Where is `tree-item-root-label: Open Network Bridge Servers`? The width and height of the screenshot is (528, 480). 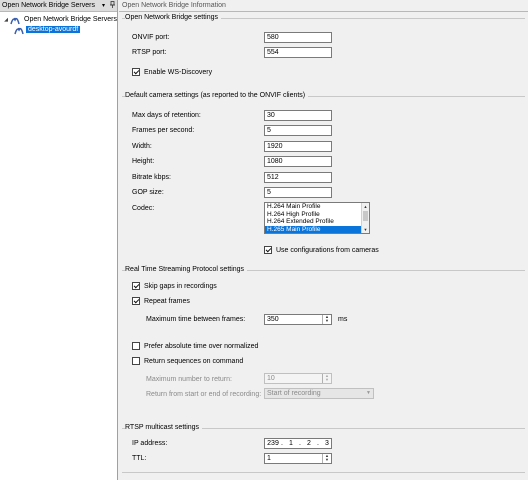 tree-item-root-label: Open Network Bridge Servers is located at coordinates (70, 19).